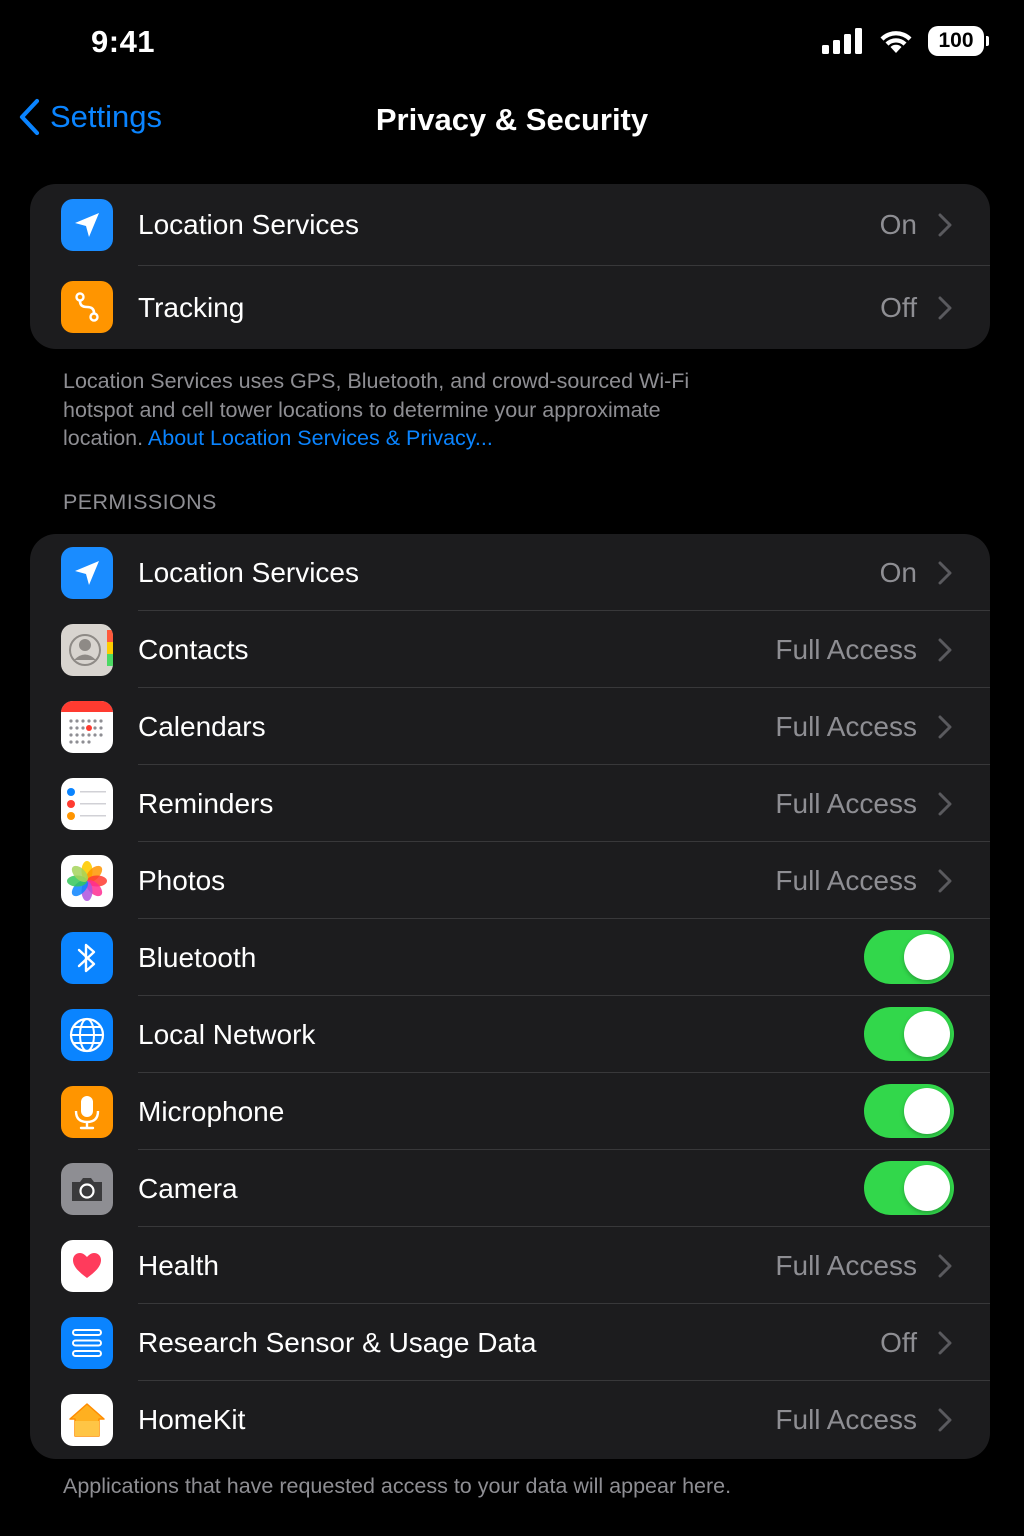 Image resolution: width=1024 pixels, height=1536 pixels. I want to click on status-icons: 100, so click(905, 41).